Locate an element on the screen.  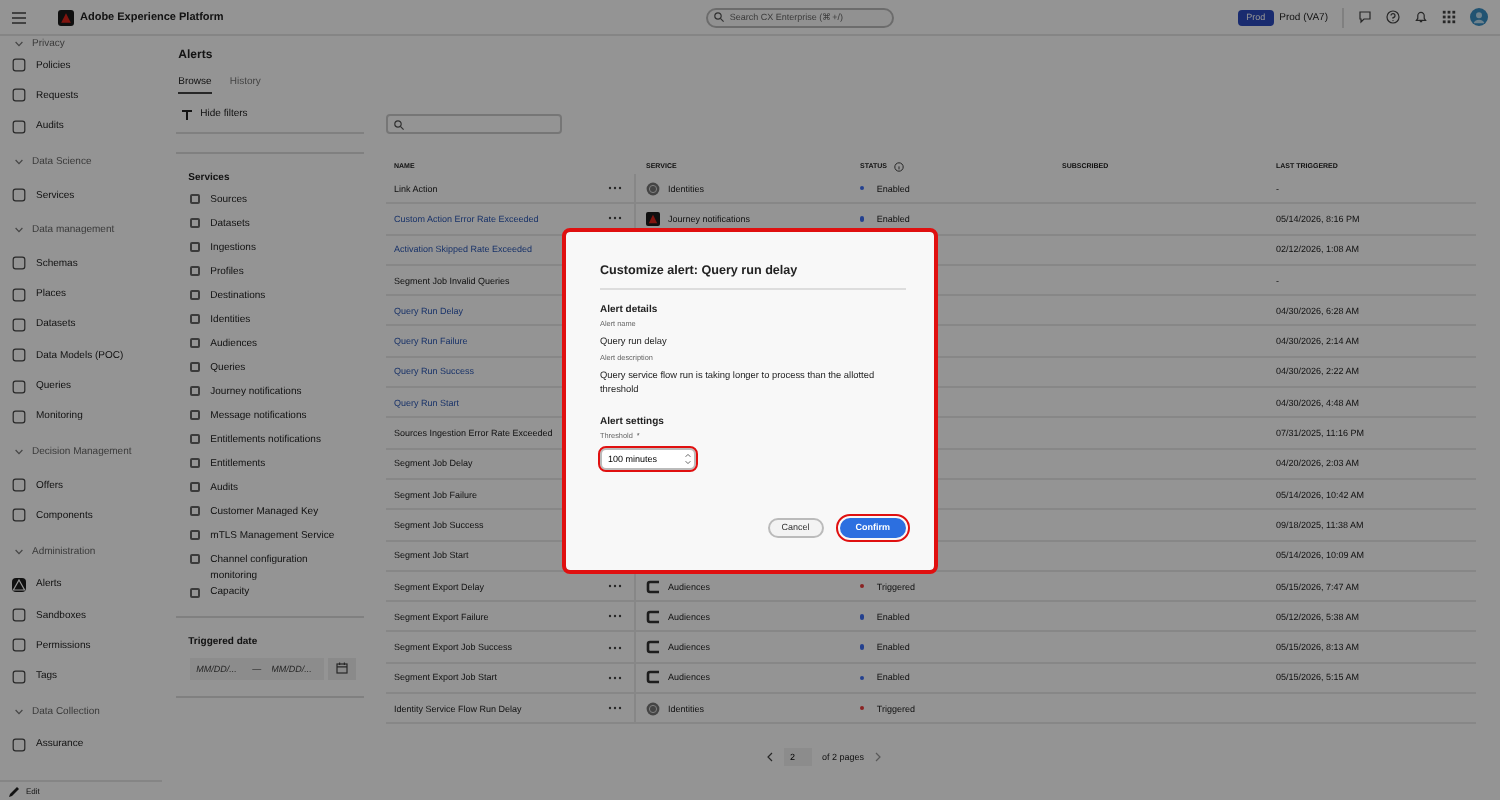
chevron-right-icon is located at coordinates (878, 757).